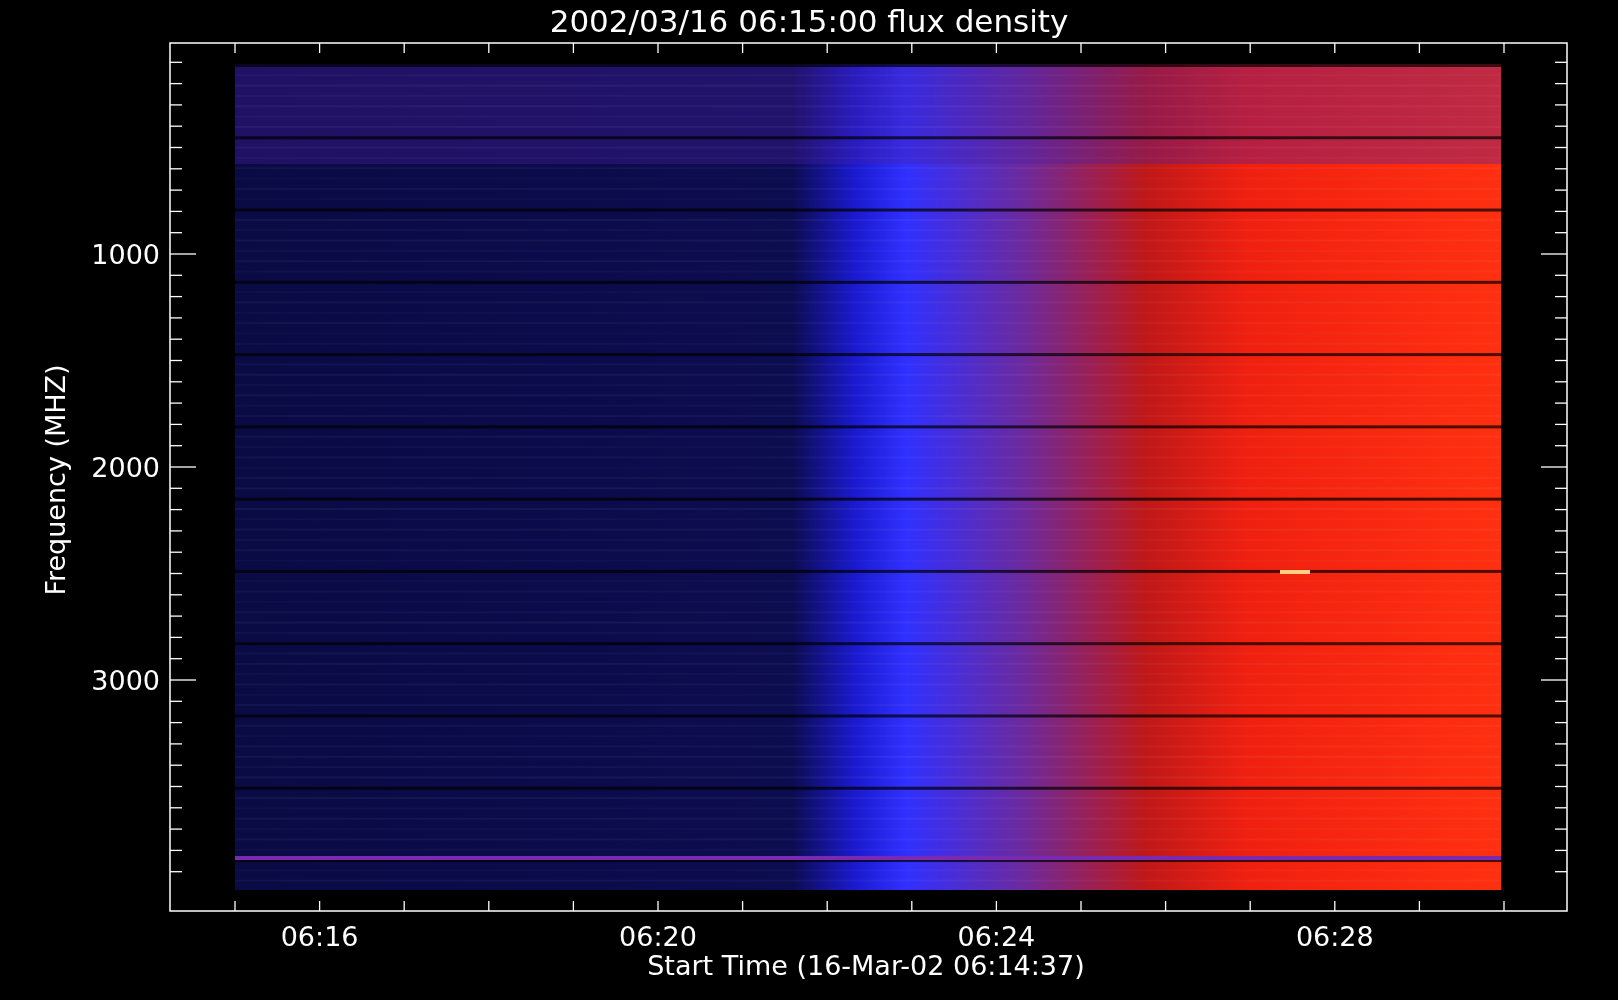 The width and height of the screenshot is (1618, 1000). I want to click on chart-title: 2002/03/16 06:15:00 flux density, so click(809, 21).